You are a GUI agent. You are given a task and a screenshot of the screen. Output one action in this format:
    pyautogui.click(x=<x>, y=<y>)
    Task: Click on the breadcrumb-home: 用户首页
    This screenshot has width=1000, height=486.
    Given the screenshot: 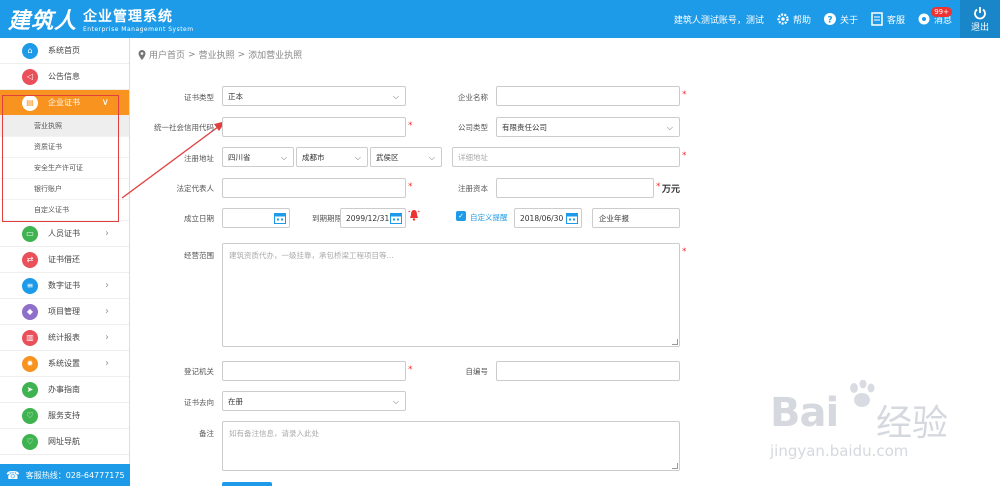 What is the action you would take?
    pyautogui.click(x=167, y=54)
    